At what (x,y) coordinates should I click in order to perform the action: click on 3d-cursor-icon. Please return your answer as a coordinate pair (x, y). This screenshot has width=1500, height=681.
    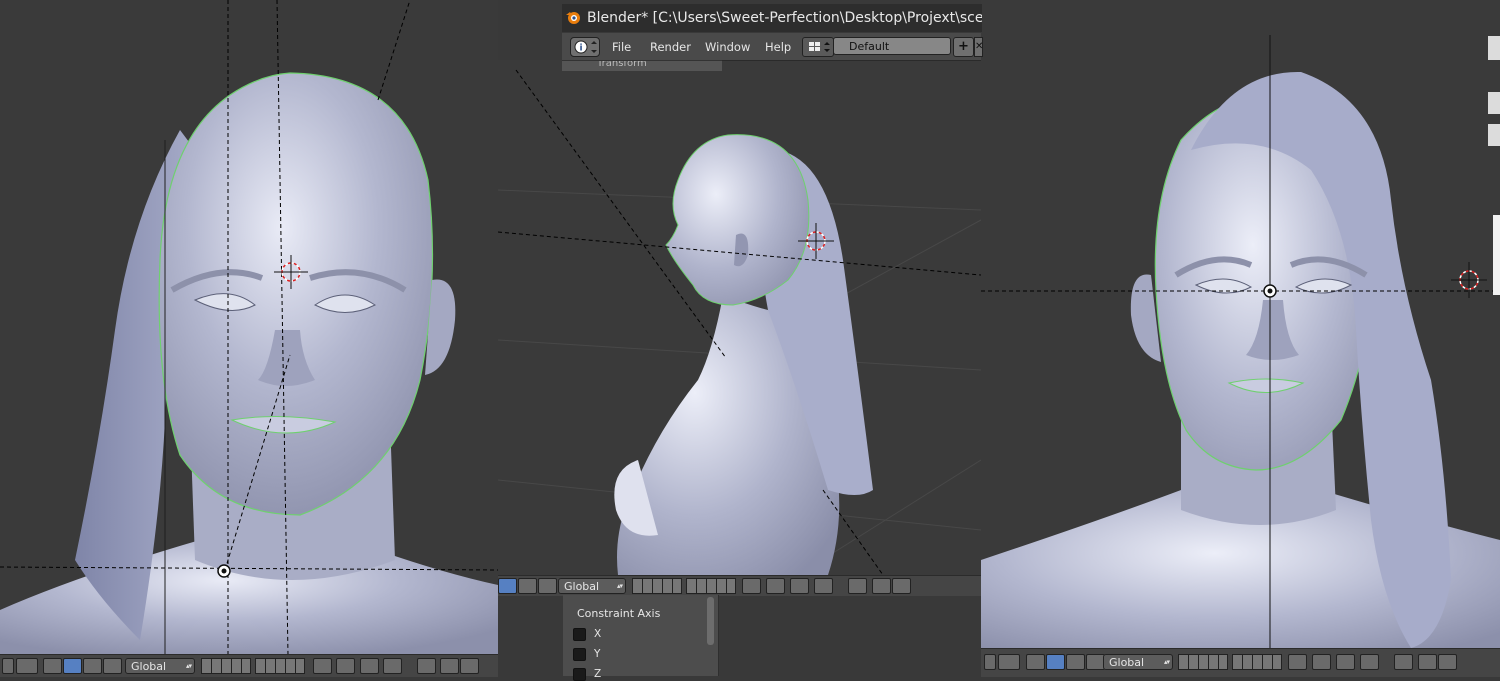
    Looking at the image, I should click on (1469, 280).